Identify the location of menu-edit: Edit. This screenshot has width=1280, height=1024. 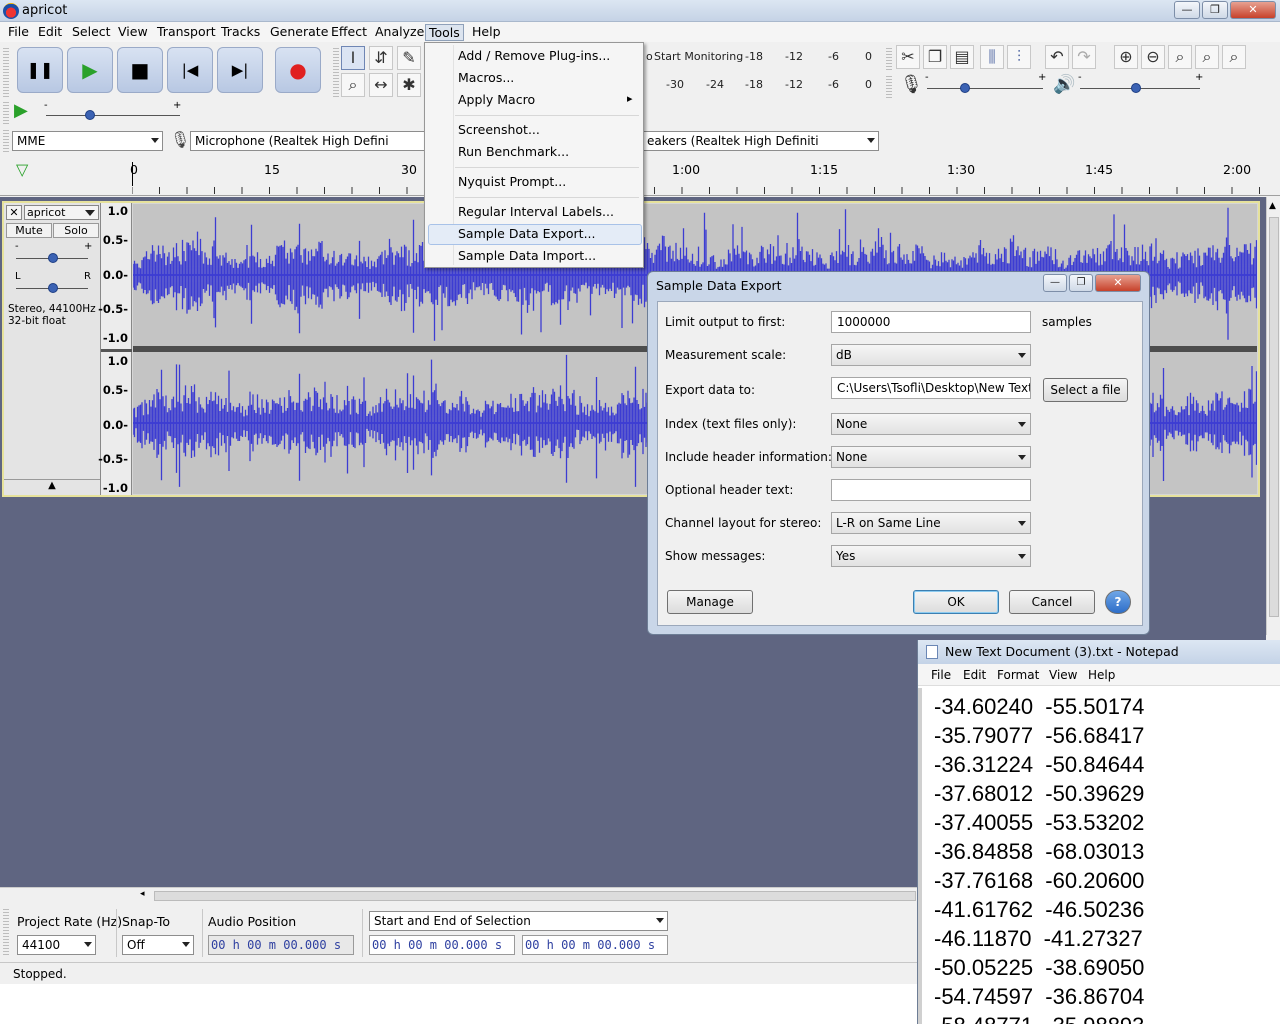
(50, 32).